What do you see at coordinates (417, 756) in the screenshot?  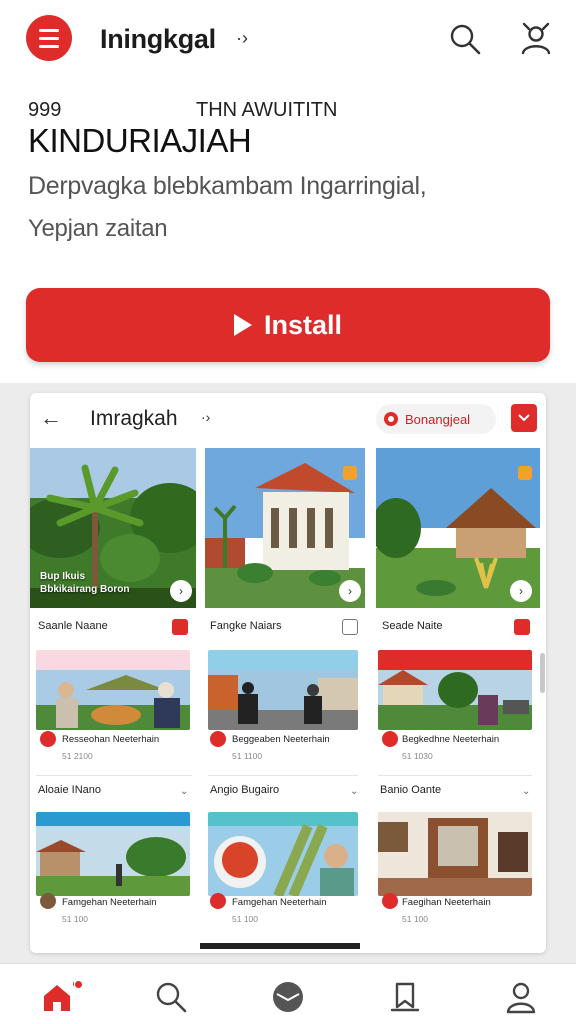 I see `thumbnail-meta: 51 1030` at bounding box center [417, 756].